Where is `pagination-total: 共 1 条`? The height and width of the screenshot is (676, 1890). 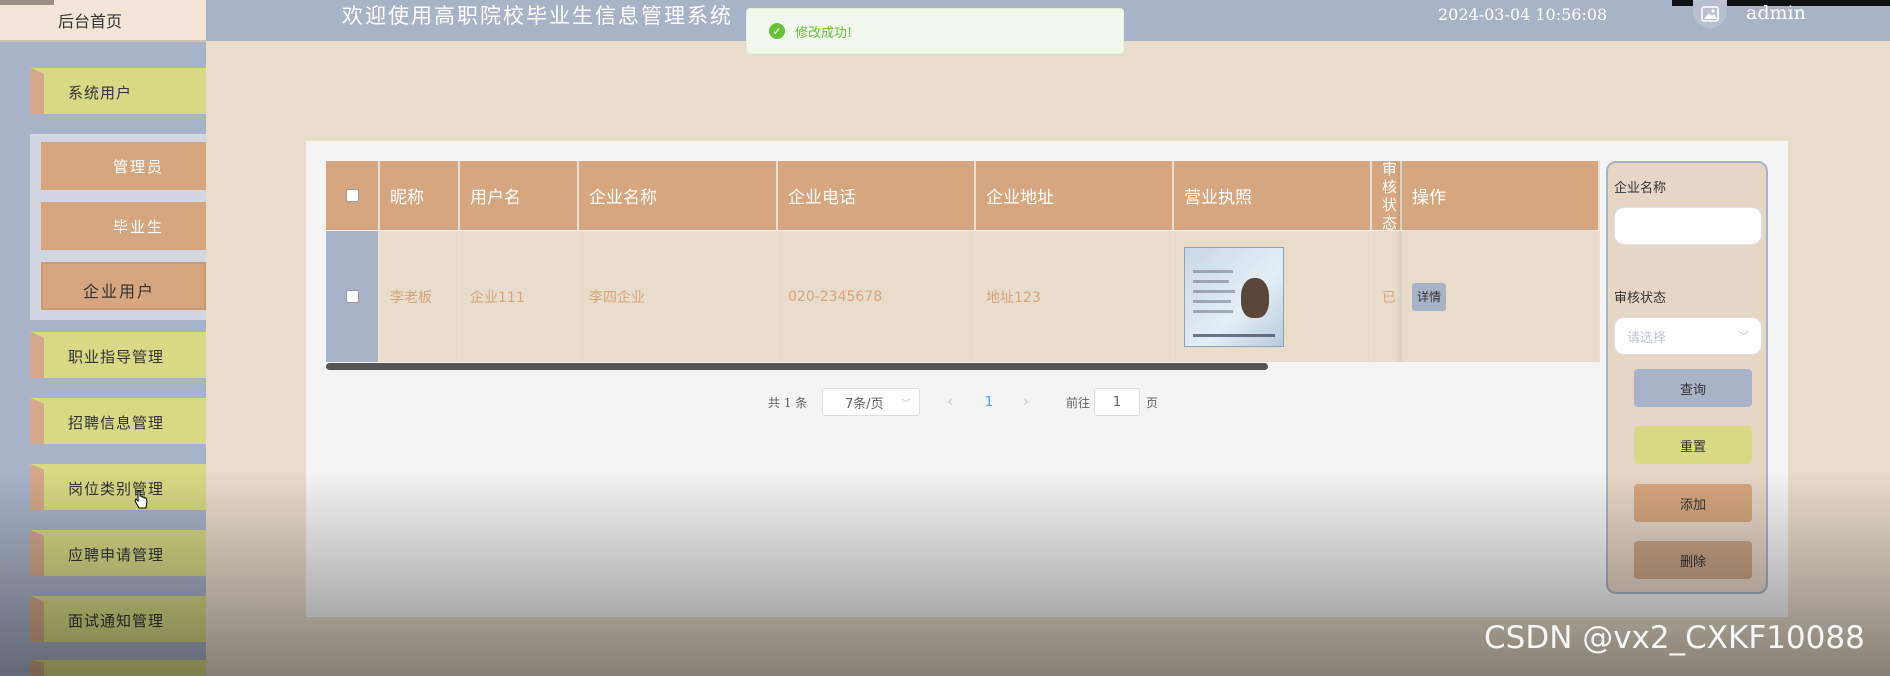
pagination-total: 共 1 条 is located at coordinates (788, 402).